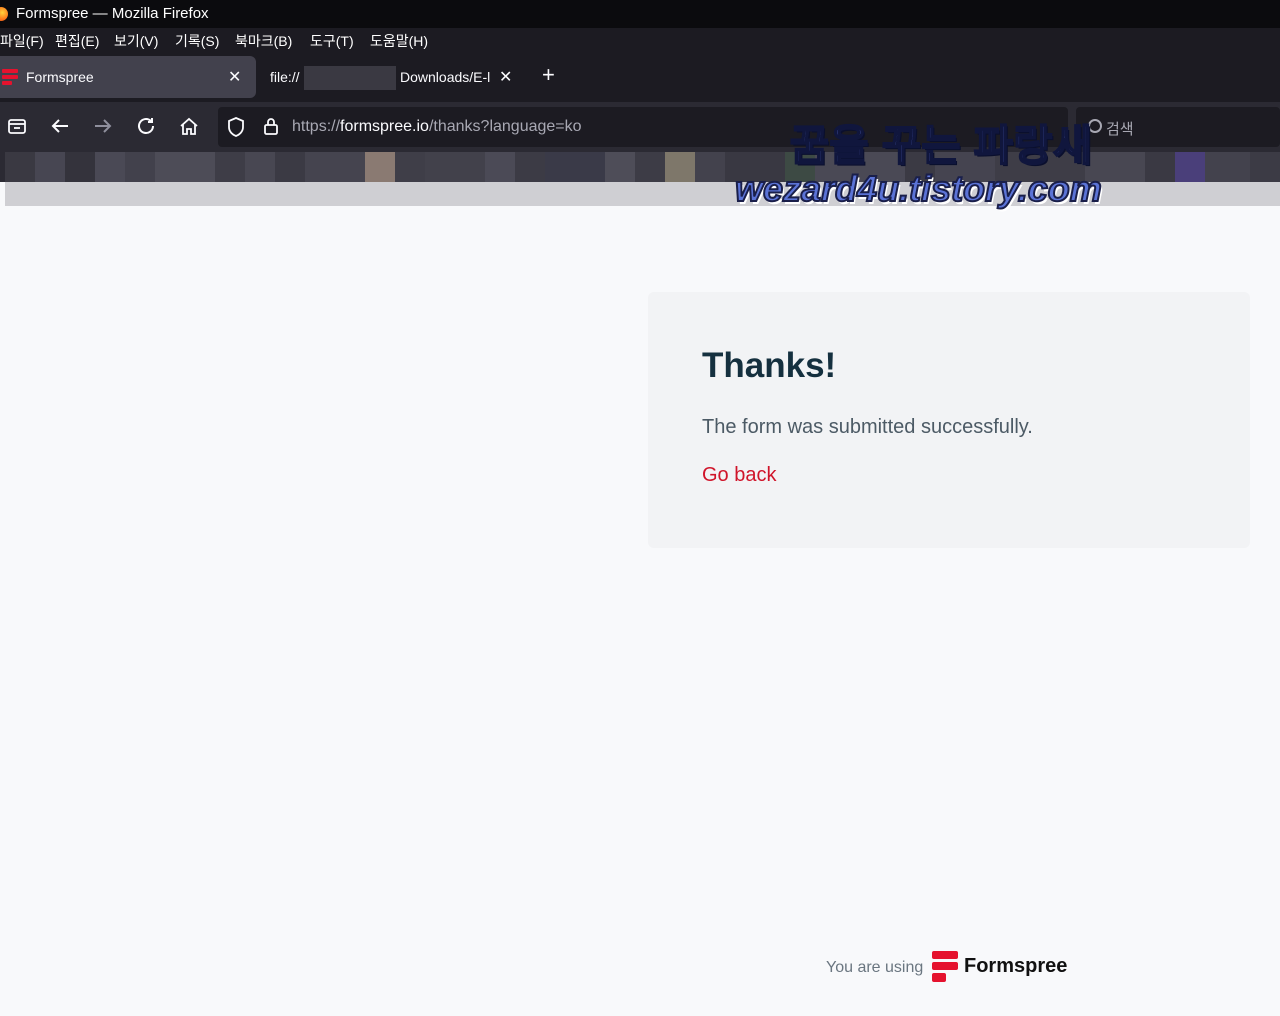  Describe the element at coordinates (875, 967) in the screenshot. I see `footer-prefix: You are using` at that location.